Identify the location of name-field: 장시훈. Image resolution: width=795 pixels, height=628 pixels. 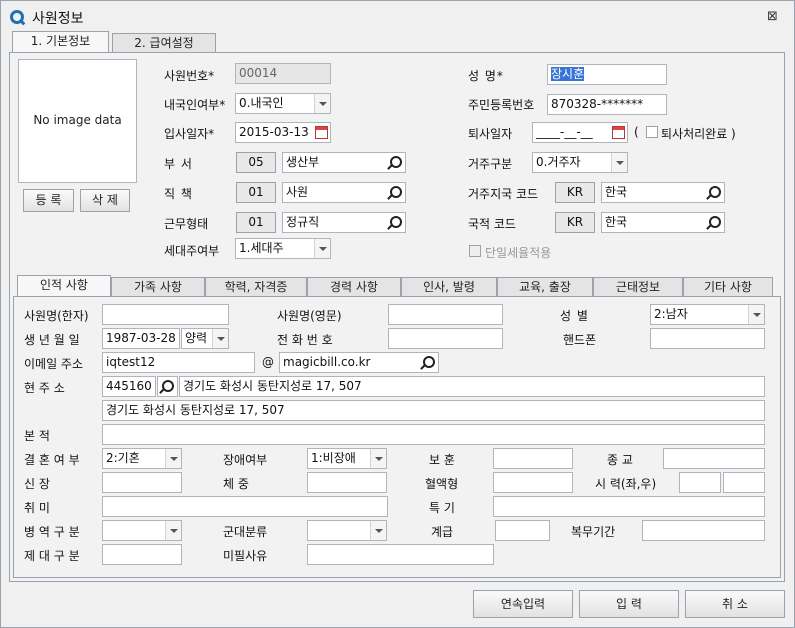
(607, 74).